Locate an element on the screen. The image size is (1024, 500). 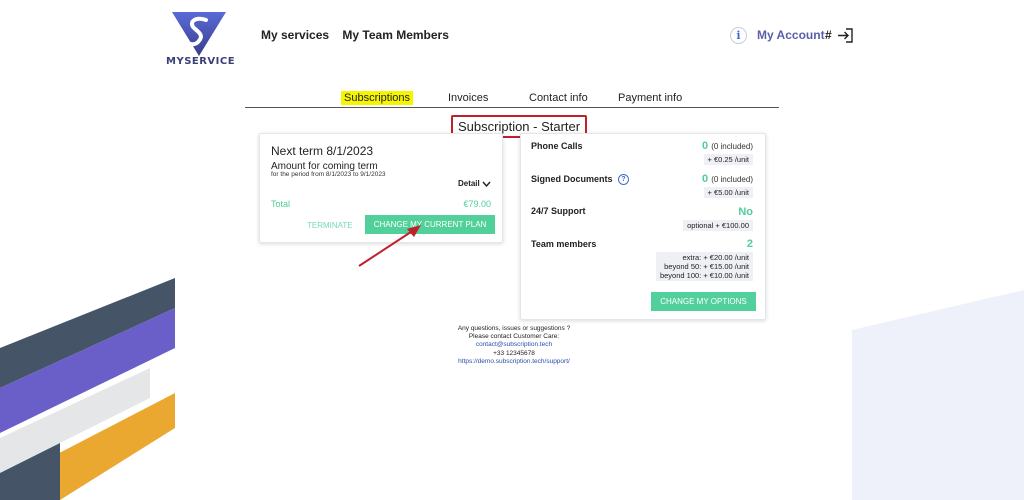
hash-link: # is located at coordinates (828, 35).